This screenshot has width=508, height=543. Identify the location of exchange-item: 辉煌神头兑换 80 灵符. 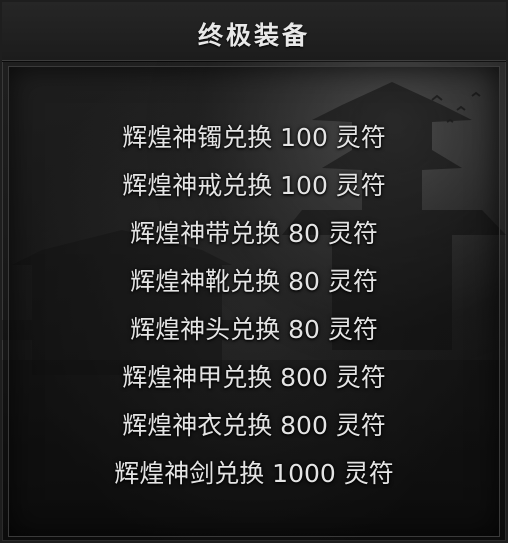
(254, 330).